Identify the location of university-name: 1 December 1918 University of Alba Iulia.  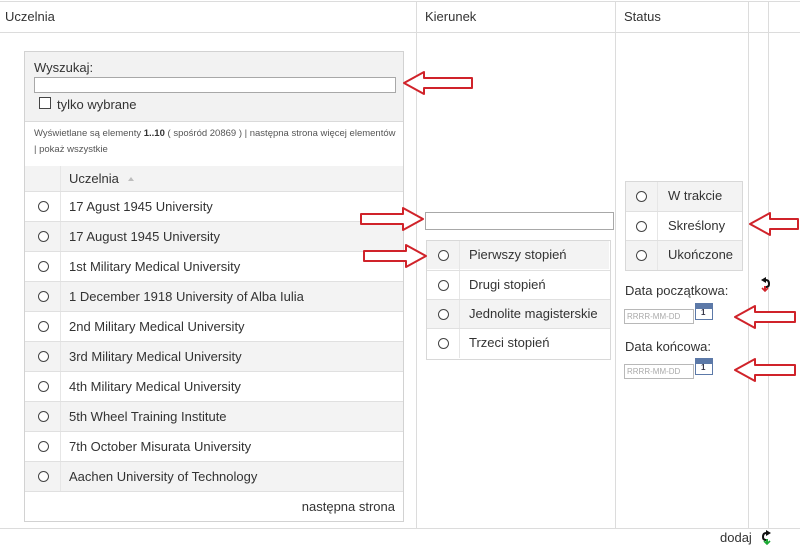
(186, 296).